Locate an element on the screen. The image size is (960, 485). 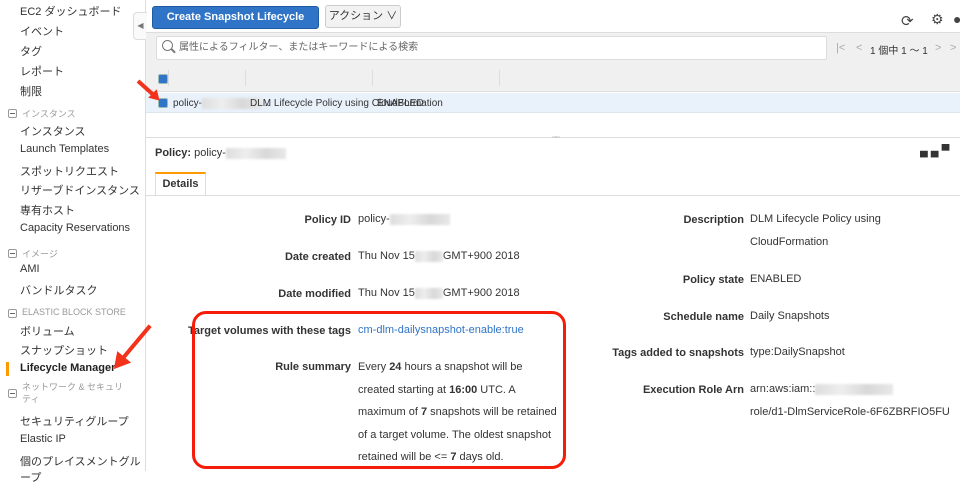
highlight-box is located at coordinates (379, 390).